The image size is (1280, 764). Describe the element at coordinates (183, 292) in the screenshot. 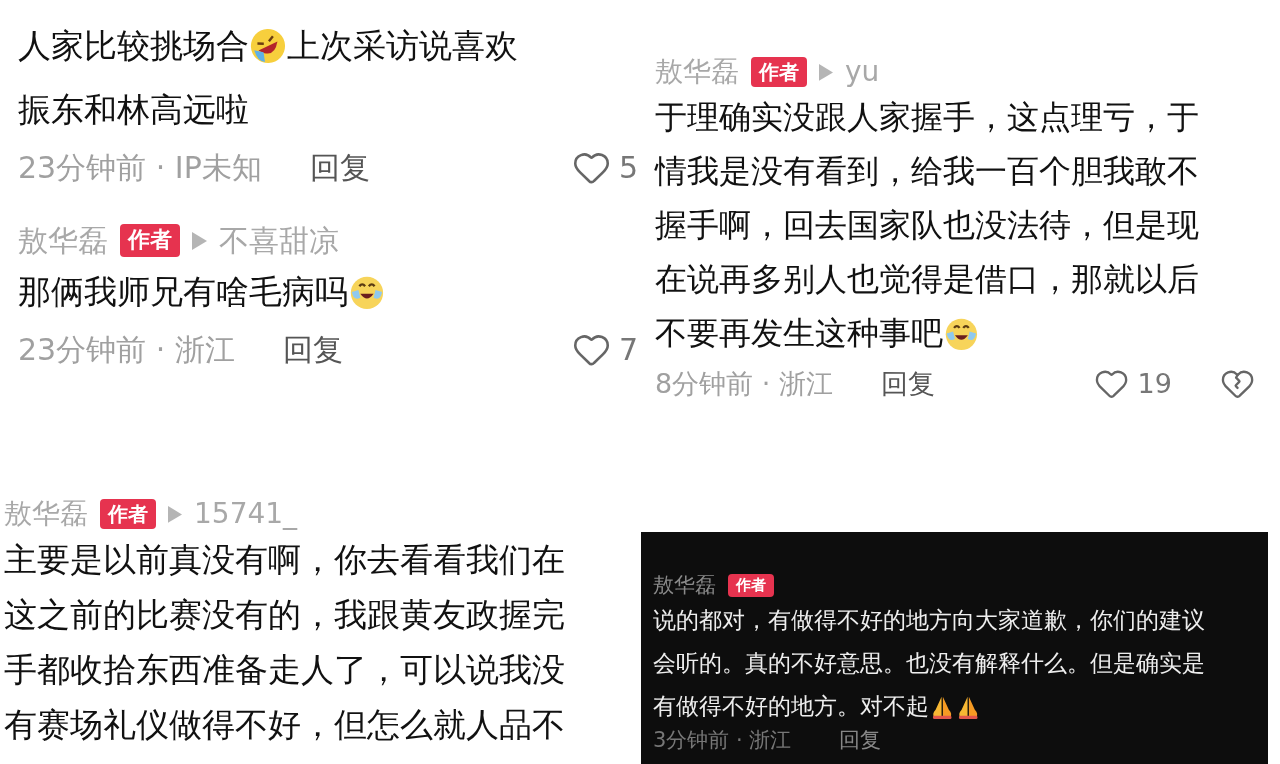

I see `comment-text: 那俩我师兄有啥毛病吗` at that location.